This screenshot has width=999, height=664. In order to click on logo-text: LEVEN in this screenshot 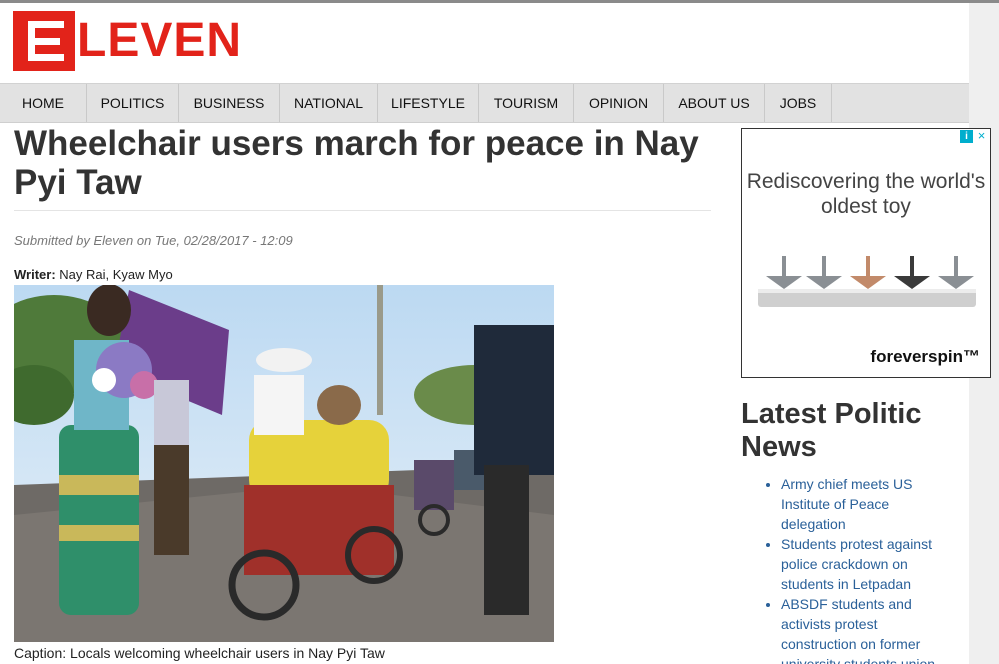, I will do `click(160, 40)`.